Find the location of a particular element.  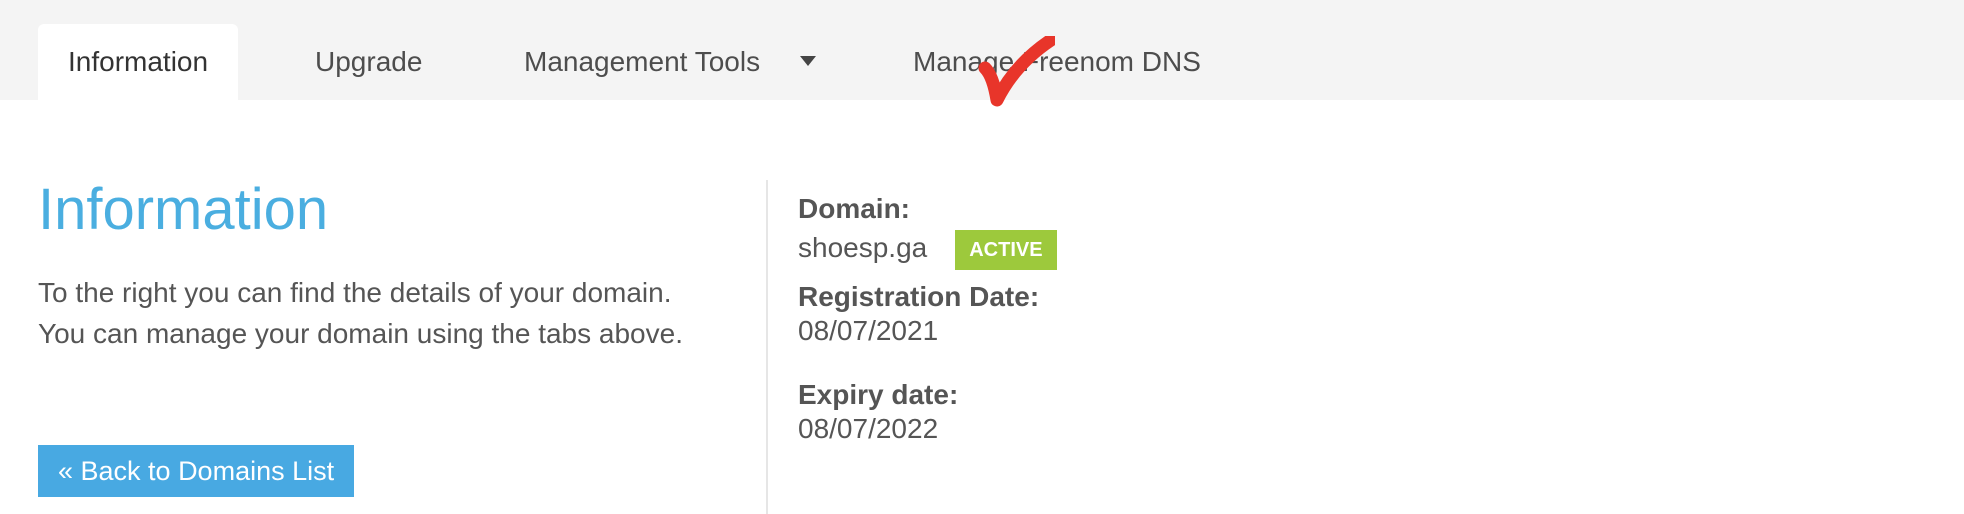

registration-value: 08/07/2021 is located at coordinates (868, 330).